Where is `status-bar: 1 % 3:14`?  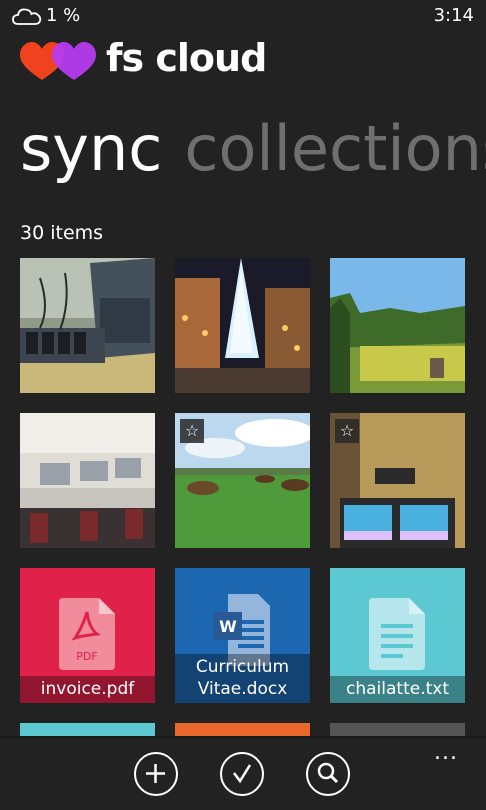 status-bar: 1 % 3:14 is located at coordinates (243, 17).